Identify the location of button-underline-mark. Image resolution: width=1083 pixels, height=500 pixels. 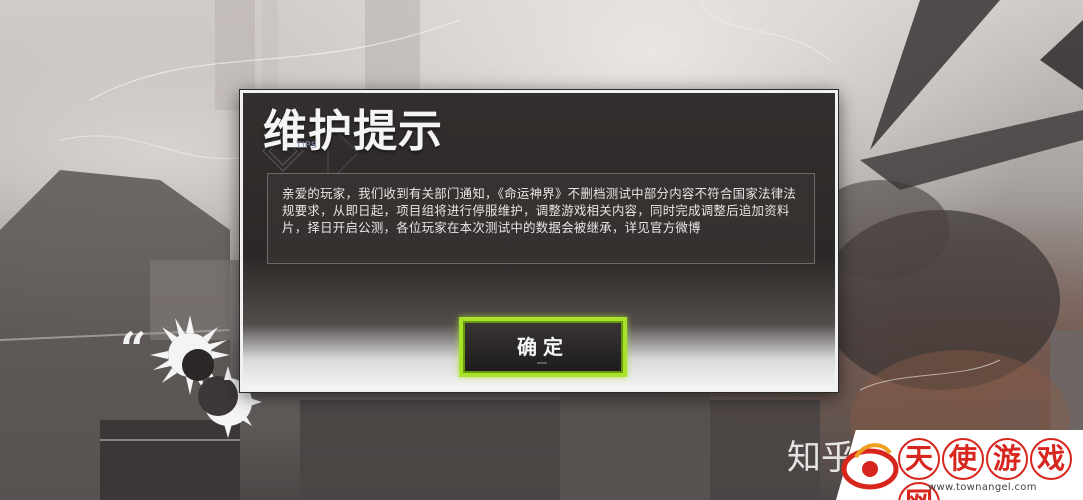
(542, 361).